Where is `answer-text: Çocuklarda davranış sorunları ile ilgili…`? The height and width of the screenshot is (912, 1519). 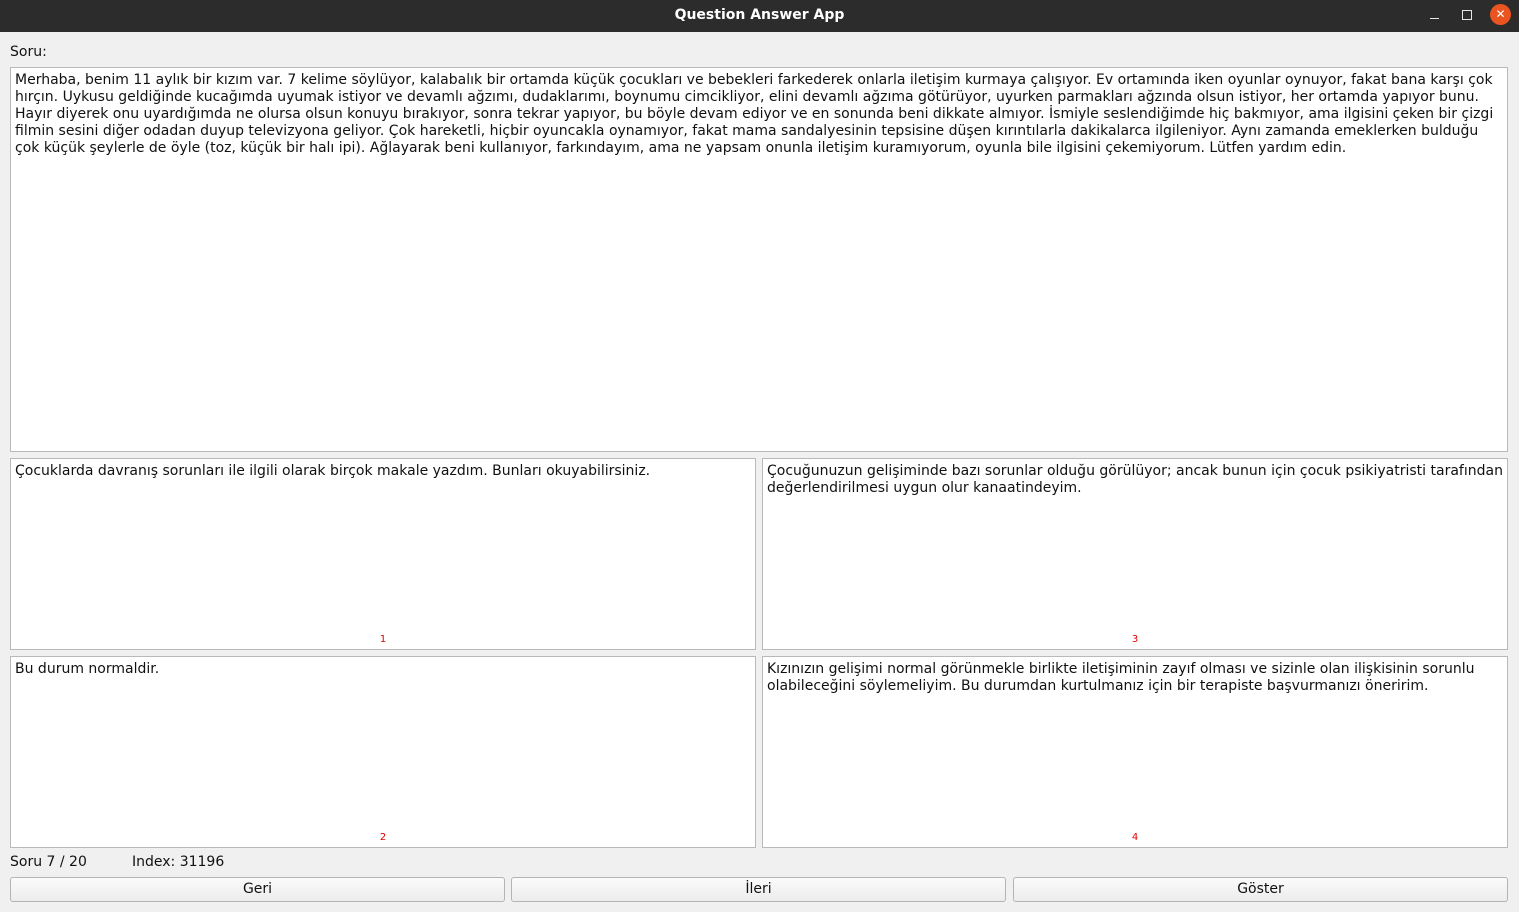 answer-text: Çocuklarda davranış sorunları ile ilgili… is located at coordinates (333, 471).